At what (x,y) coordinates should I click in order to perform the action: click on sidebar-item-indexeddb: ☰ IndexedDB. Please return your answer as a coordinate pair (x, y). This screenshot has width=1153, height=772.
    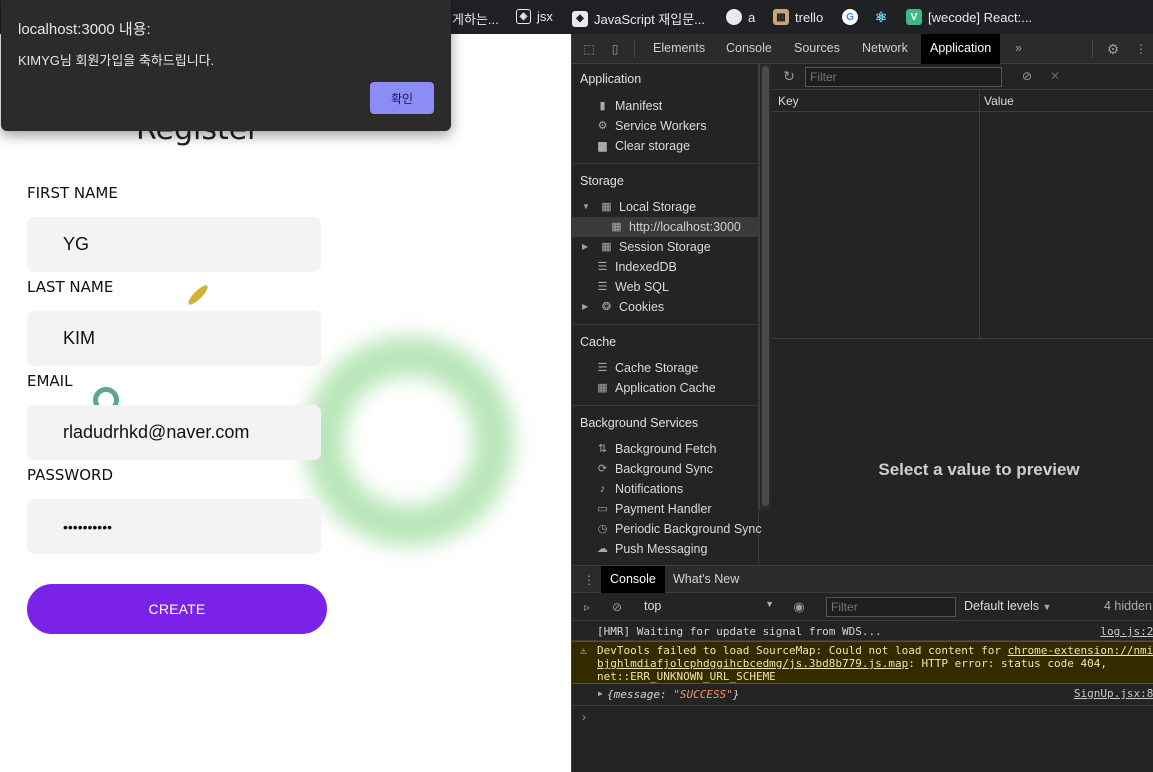
    Looking at the image, I should click on (636, 267).